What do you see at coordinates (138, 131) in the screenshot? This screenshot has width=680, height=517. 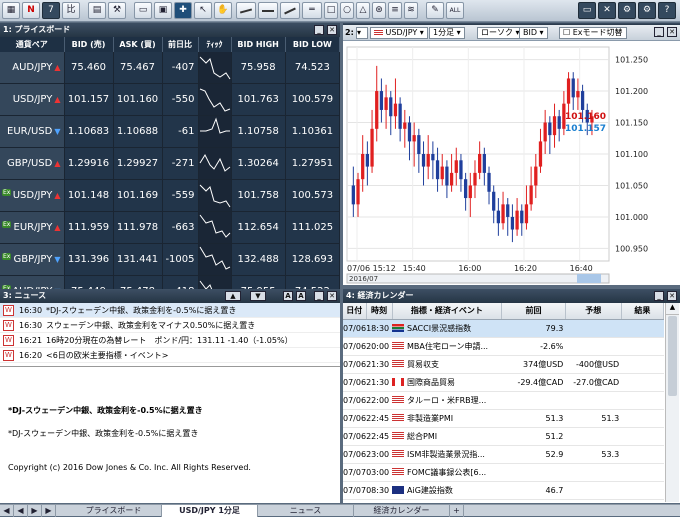 I see `ask-cell: 1.10688` at bounding box center [138, 131].